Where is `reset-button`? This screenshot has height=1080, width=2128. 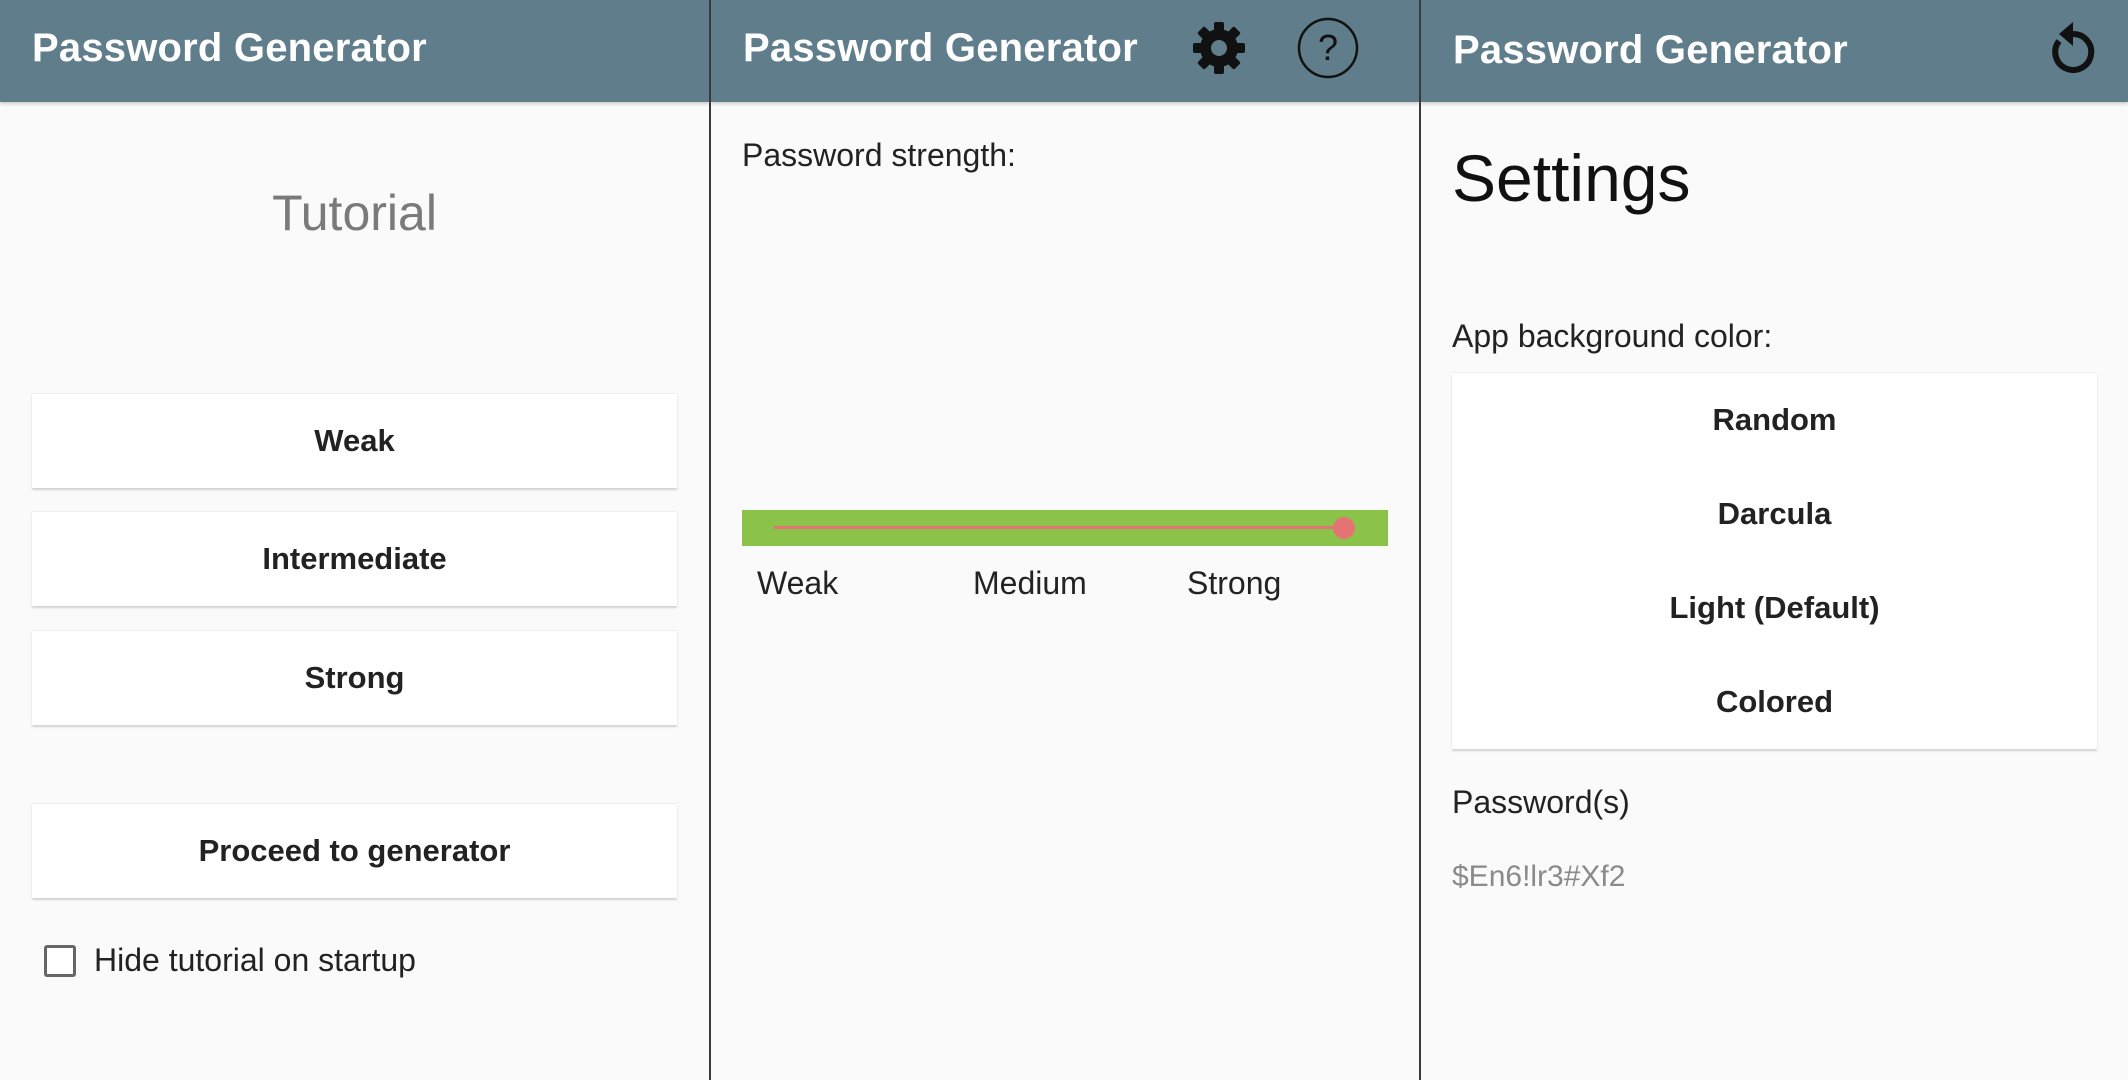
reset-button is located at coordinates (2073, 51).